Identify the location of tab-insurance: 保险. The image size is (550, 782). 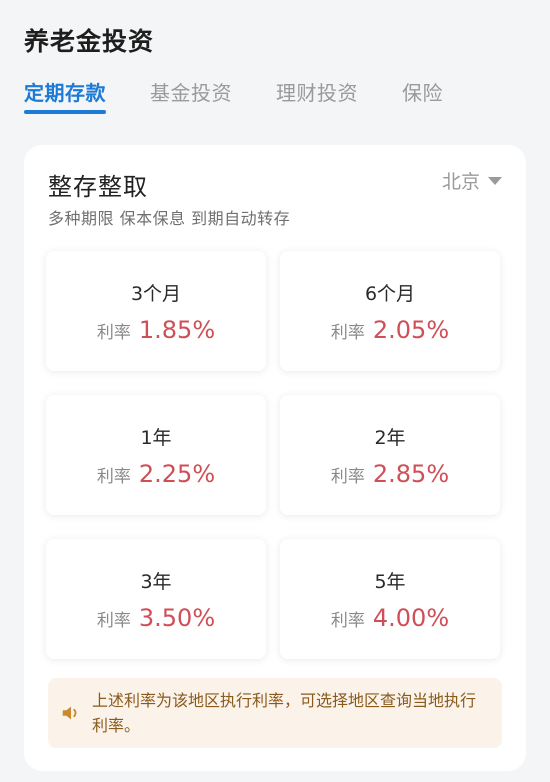
(422, 97).